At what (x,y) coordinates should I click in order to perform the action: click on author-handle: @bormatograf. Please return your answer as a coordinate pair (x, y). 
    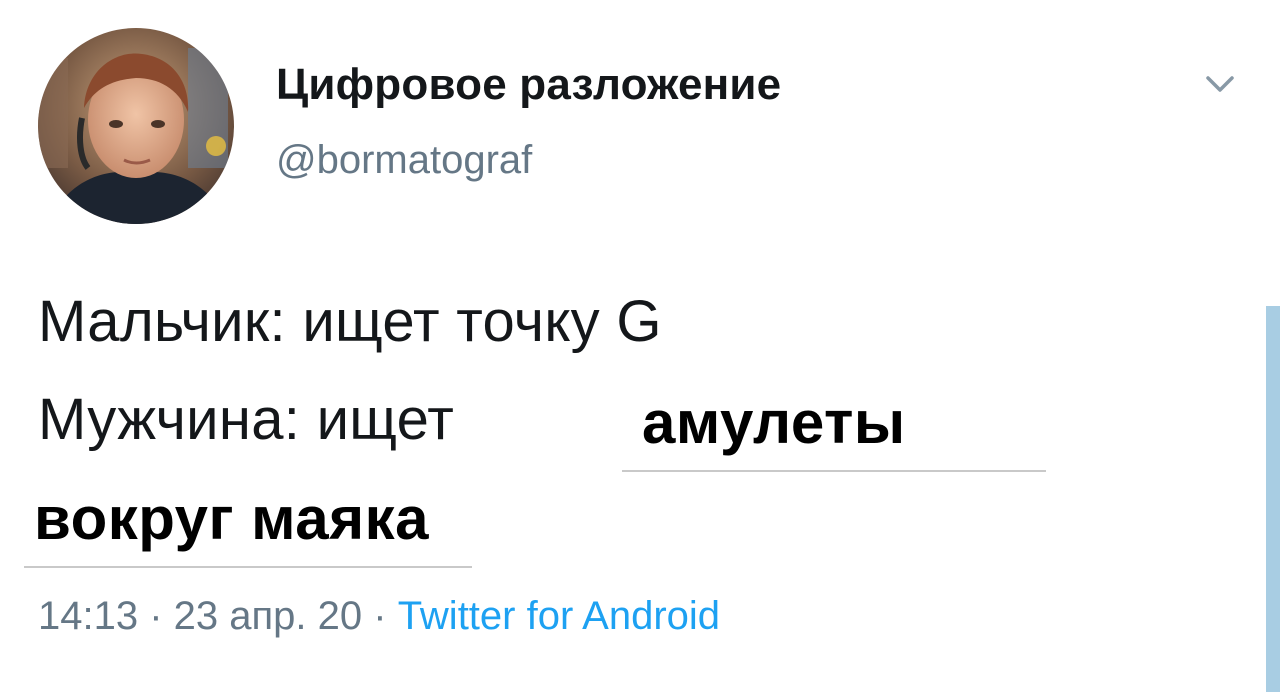
    Looking at the image, I should click on (404, 160).